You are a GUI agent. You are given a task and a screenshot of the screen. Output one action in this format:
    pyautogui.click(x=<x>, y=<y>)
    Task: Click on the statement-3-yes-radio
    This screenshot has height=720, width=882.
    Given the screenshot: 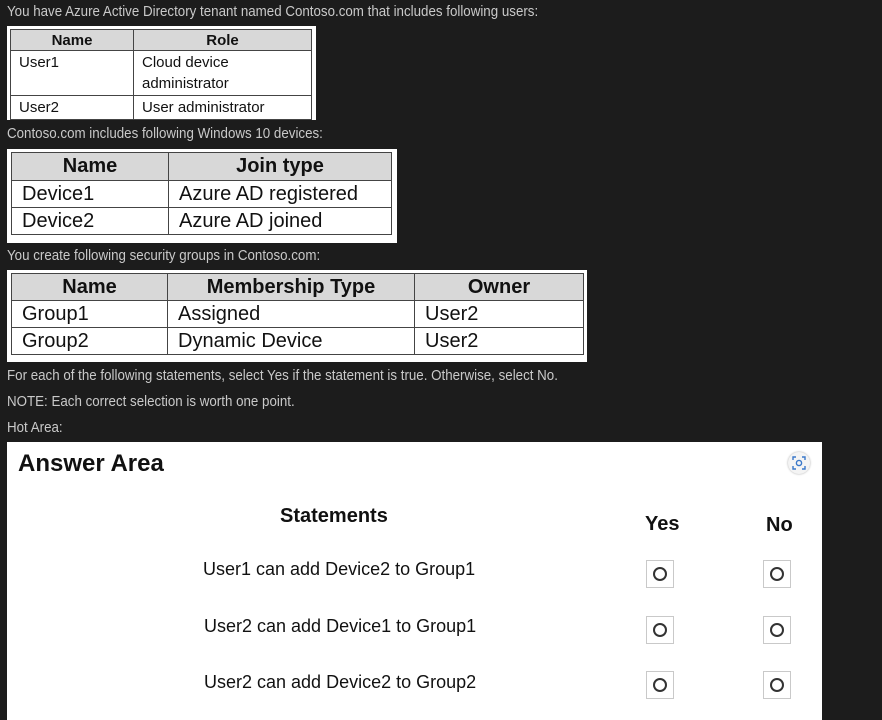 What is the action you would take?
    pyautogui.click(x=660, y=685)
    